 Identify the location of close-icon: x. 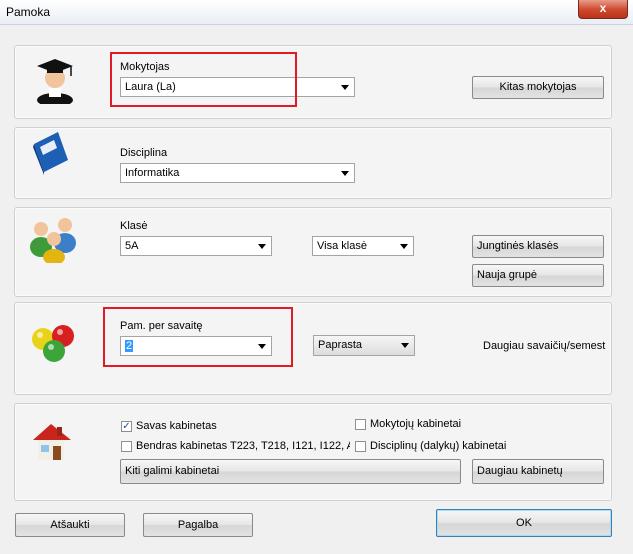
(603, 8).